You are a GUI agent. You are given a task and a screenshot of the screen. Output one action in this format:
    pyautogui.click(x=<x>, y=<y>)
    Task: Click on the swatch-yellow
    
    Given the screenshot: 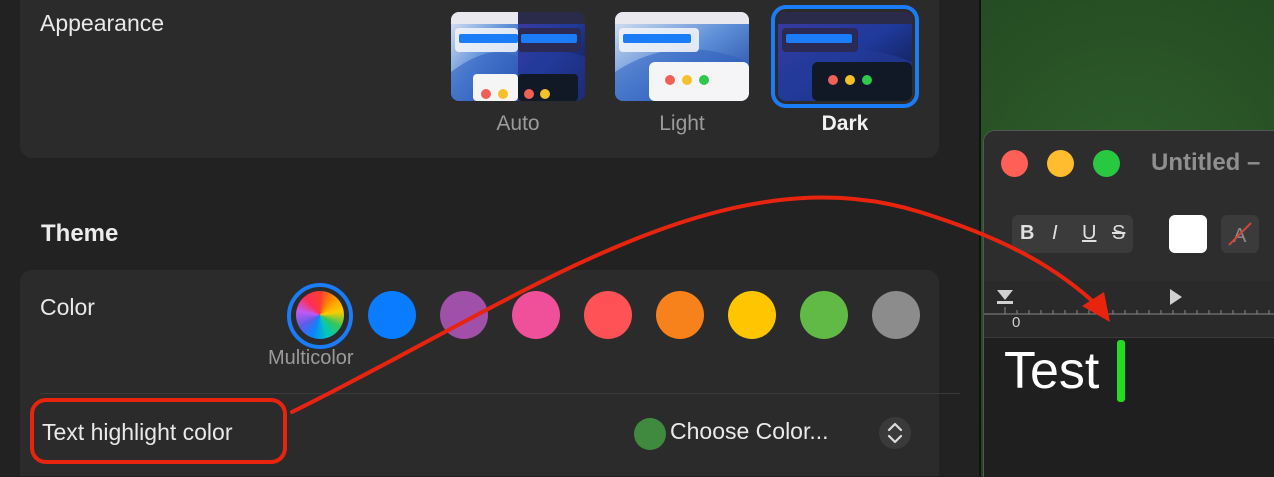 What is the action you would take?
    pyautogui.click(x=752, y=315)
    